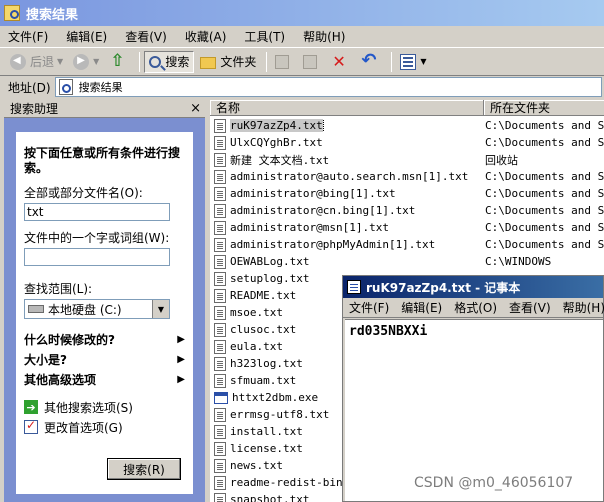  Describe the element at coordinates (60, 379) in the screenshot. I see `option-label: 其他高级选项` at that location.